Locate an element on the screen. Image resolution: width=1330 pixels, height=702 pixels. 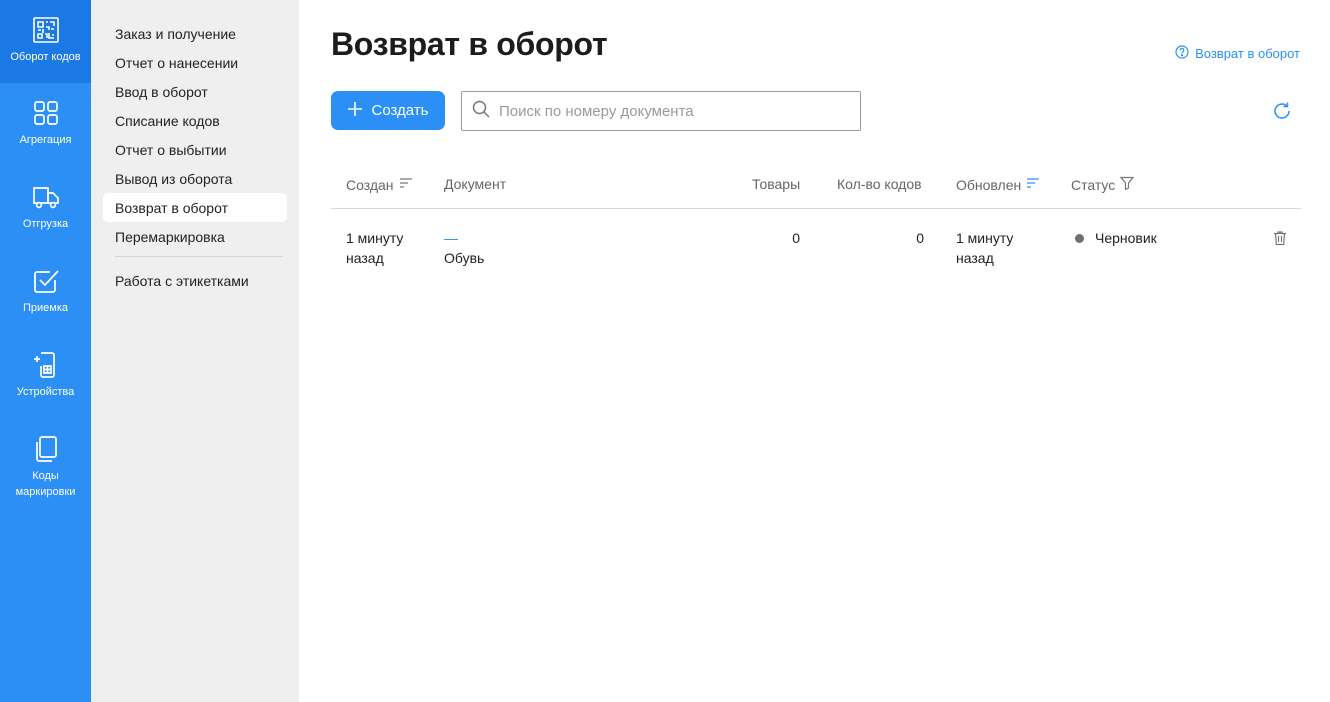
column-header-status: Статус is located at coordinates (1103, 184).